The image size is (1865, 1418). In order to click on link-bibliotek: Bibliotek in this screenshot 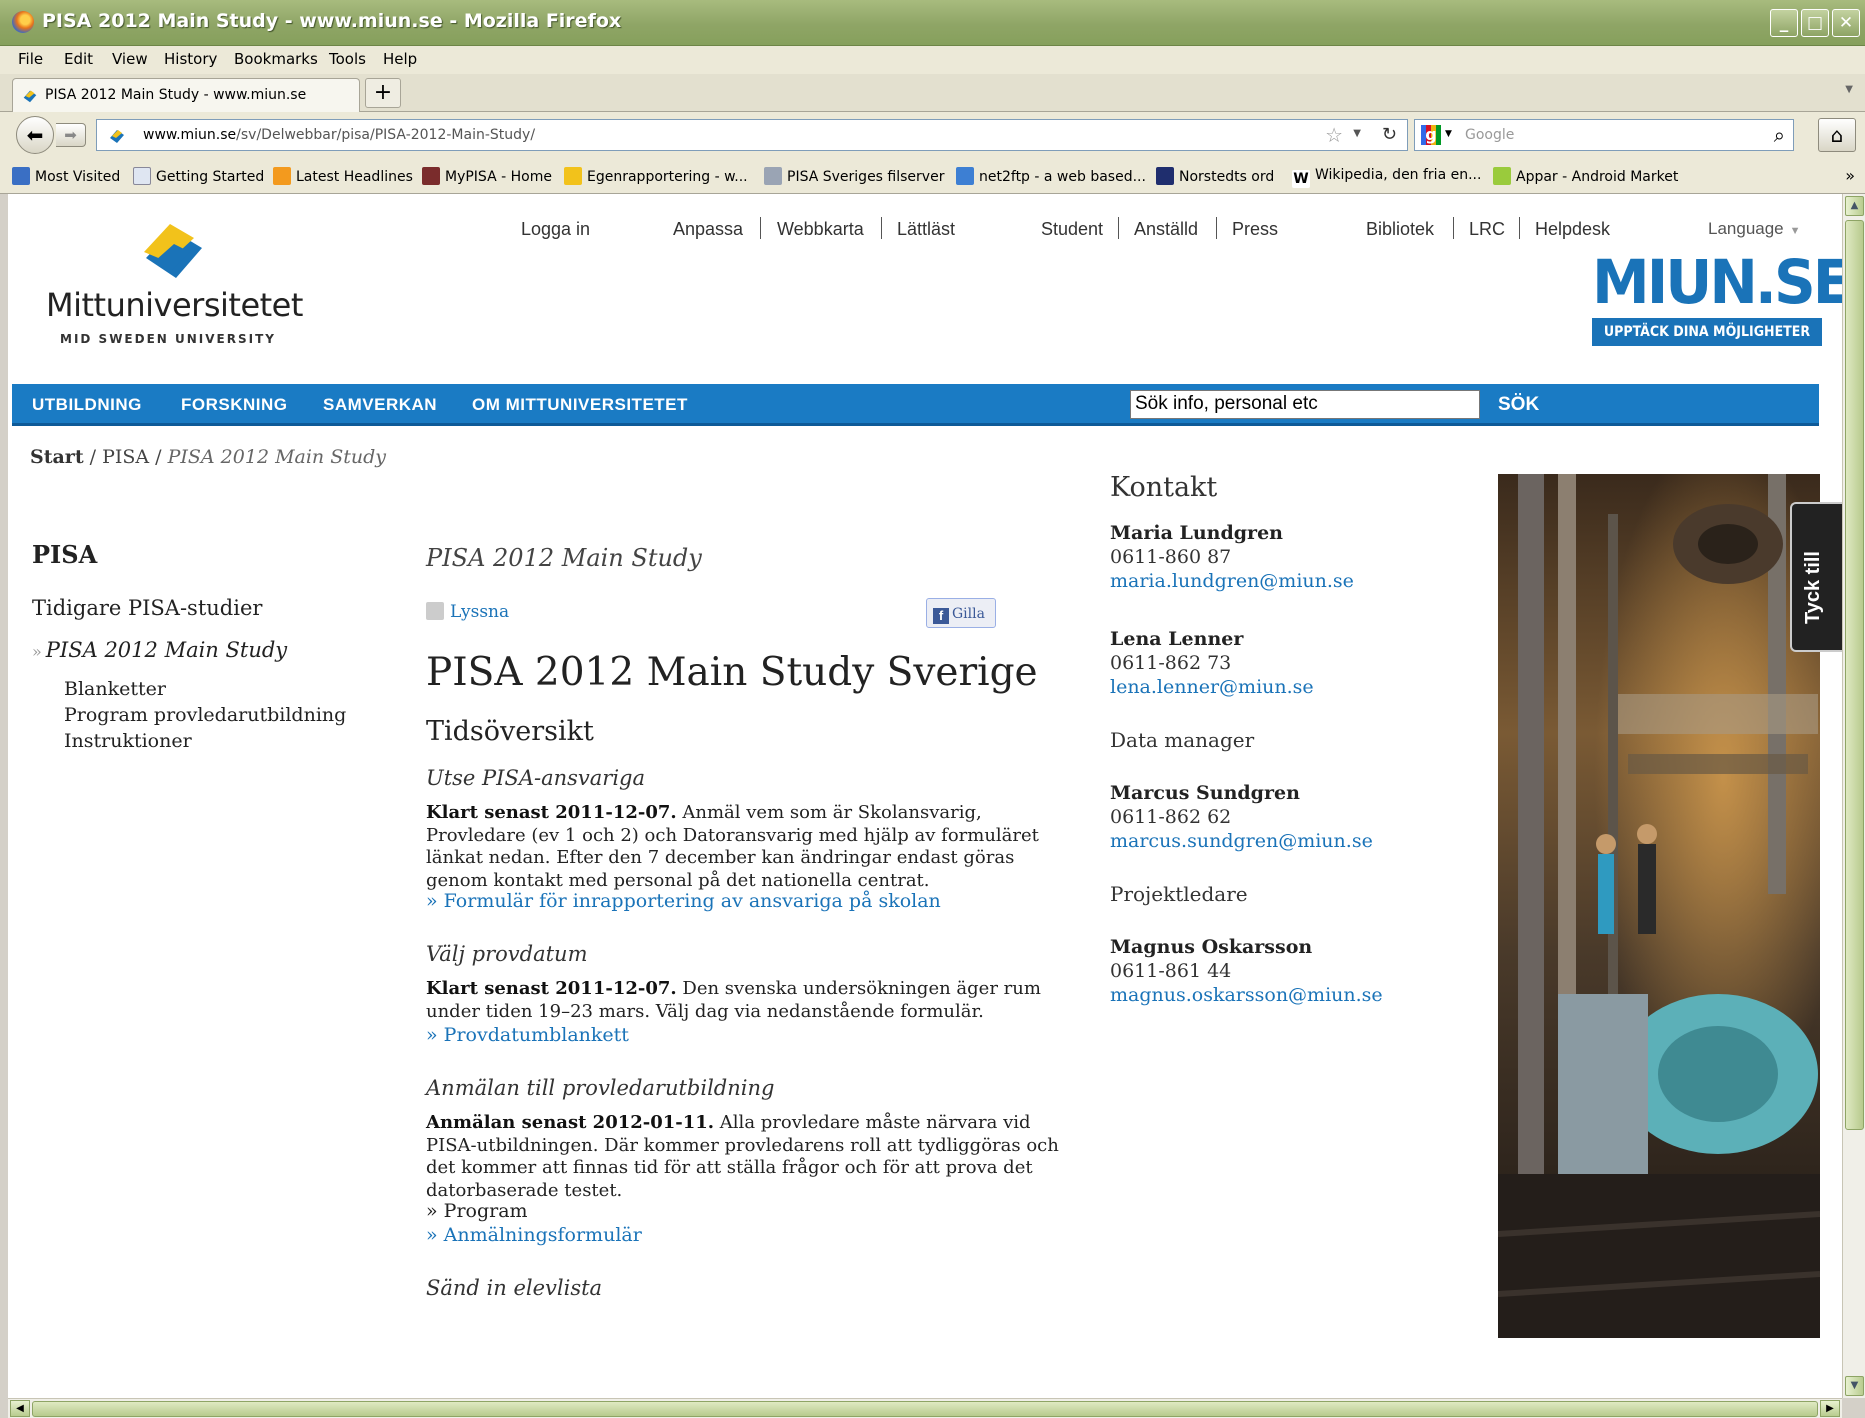, I will do `click(1400, 229)`.